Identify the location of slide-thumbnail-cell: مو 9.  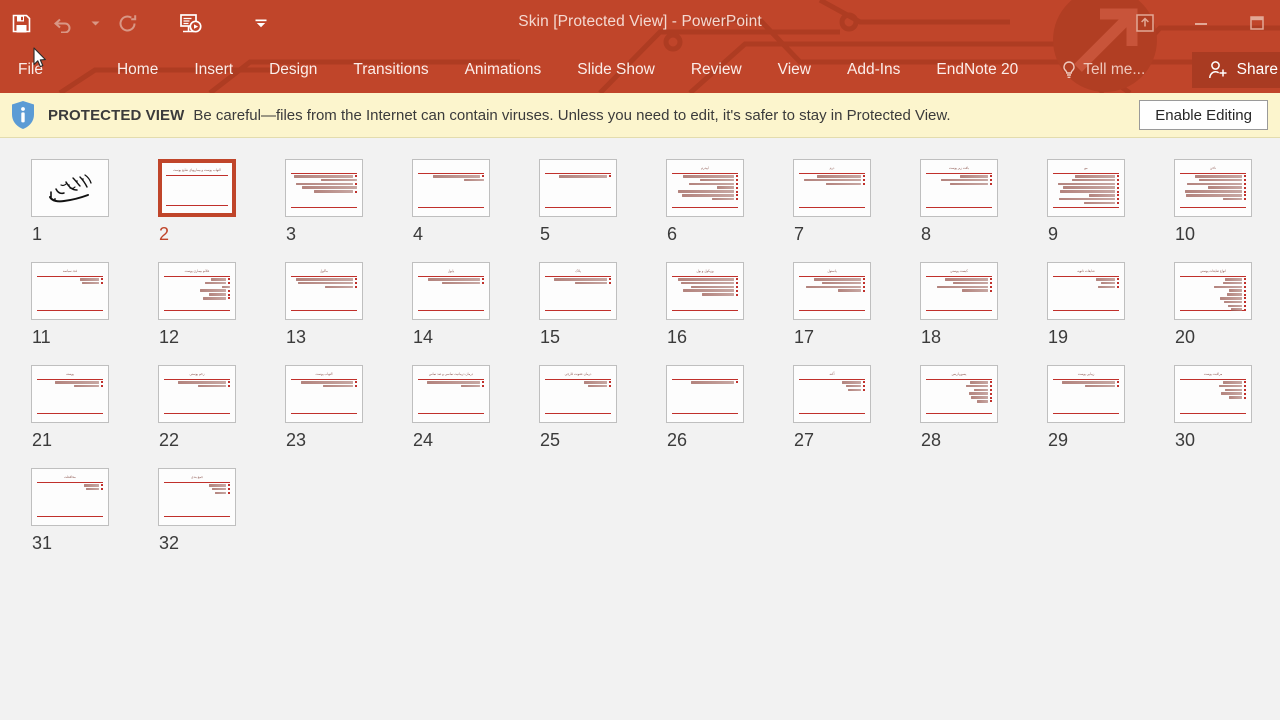
(1110, 201).